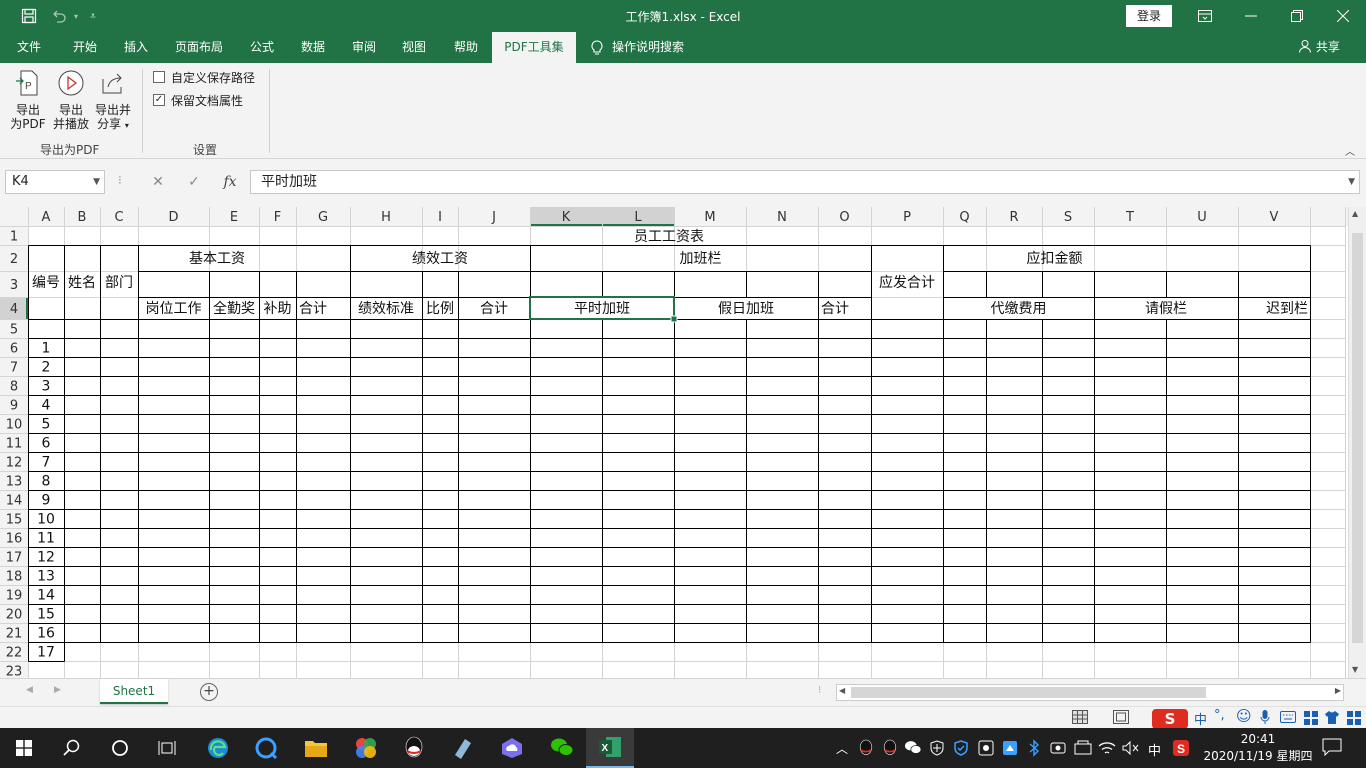  Describe the element at coordinates (913, 749) in the screenshot. I see `tray-wechat-icon` at that location.